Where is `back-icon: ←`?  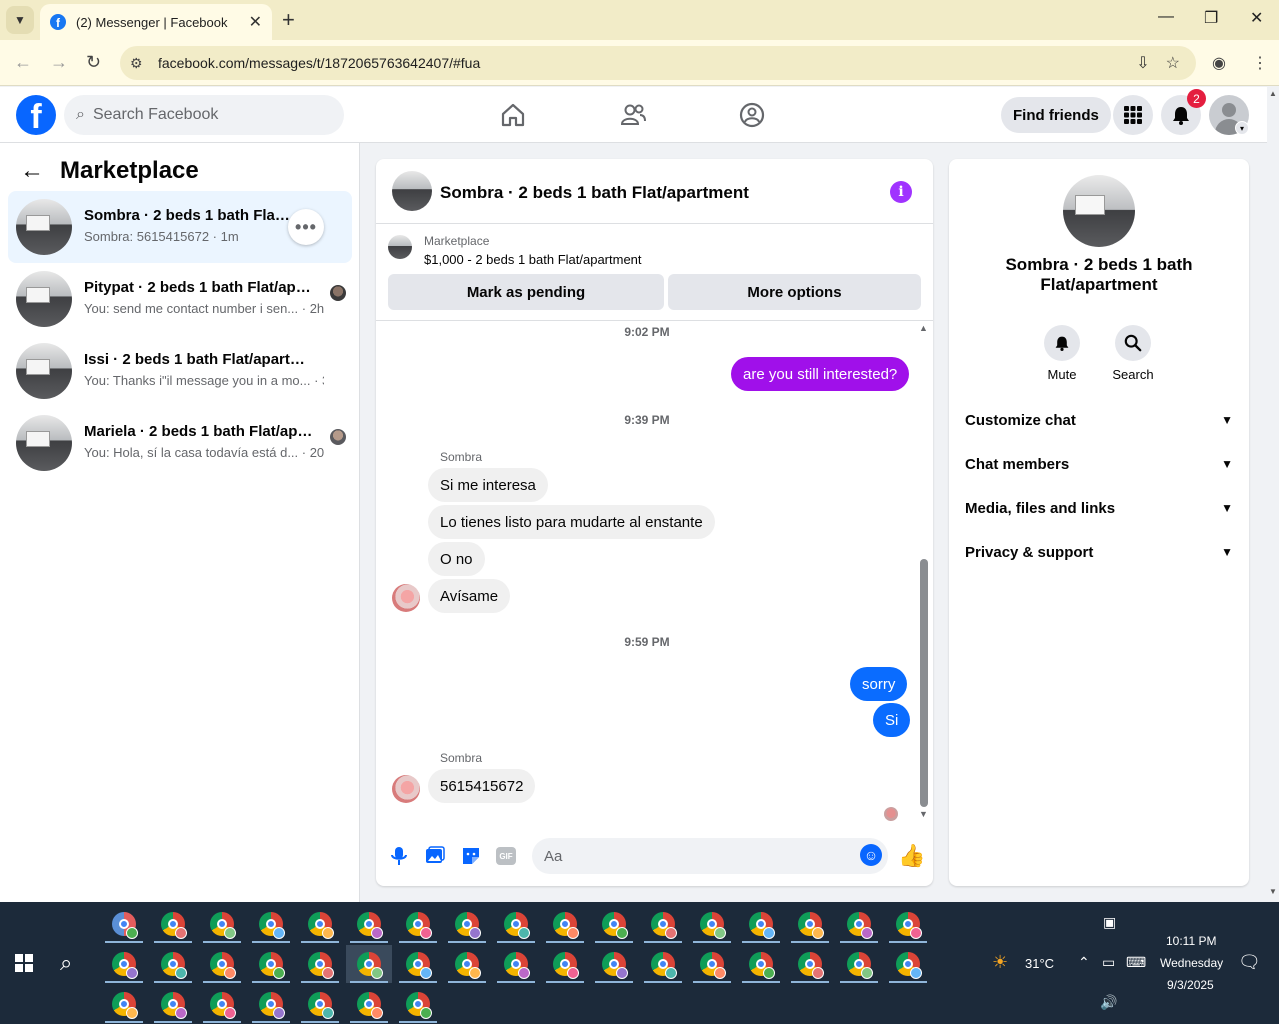
back-icon: ← is located at coordinates (23, 62).